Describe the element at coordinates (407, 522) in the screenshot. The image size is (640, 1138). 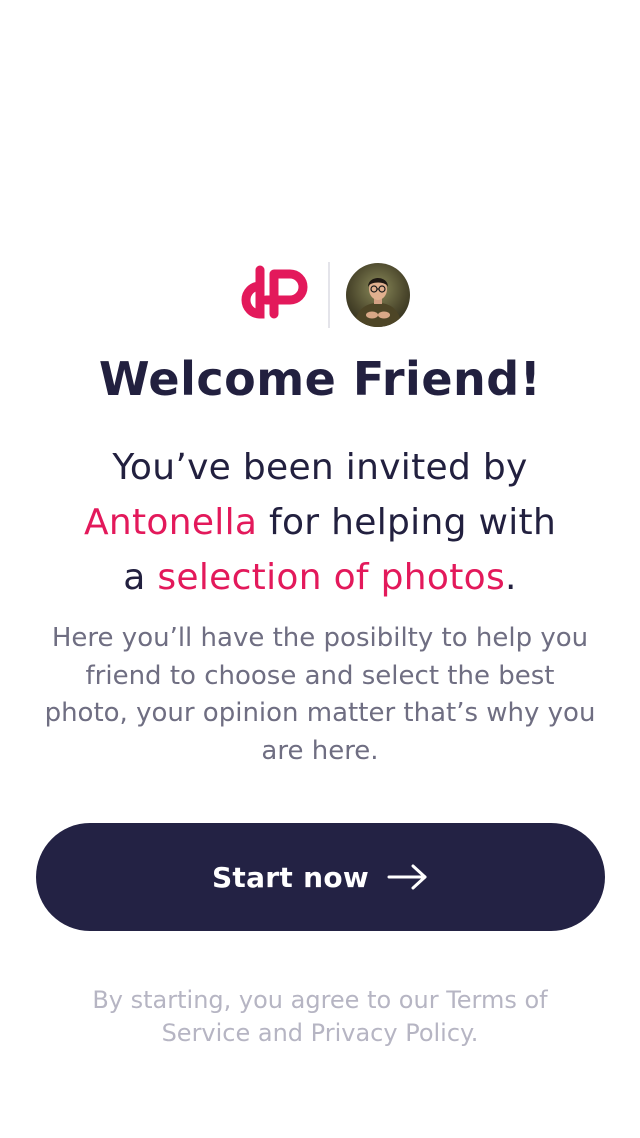
I see `invite-line2: for helping with` at that location.